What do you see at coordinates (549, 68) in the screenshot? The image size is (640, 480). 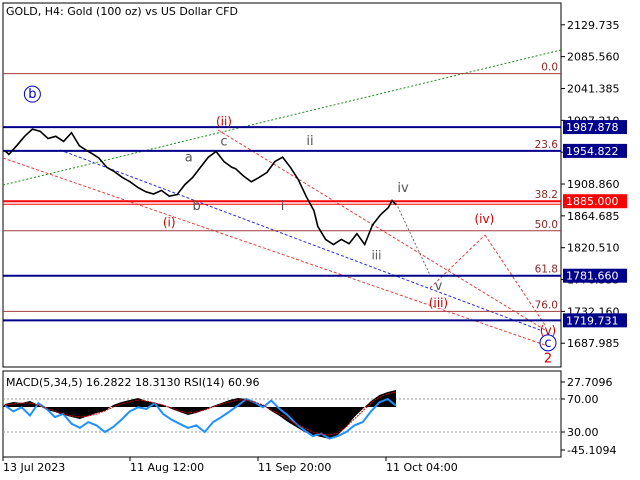 I see `fib-label: 0.0` at bounding box center [549, 68].